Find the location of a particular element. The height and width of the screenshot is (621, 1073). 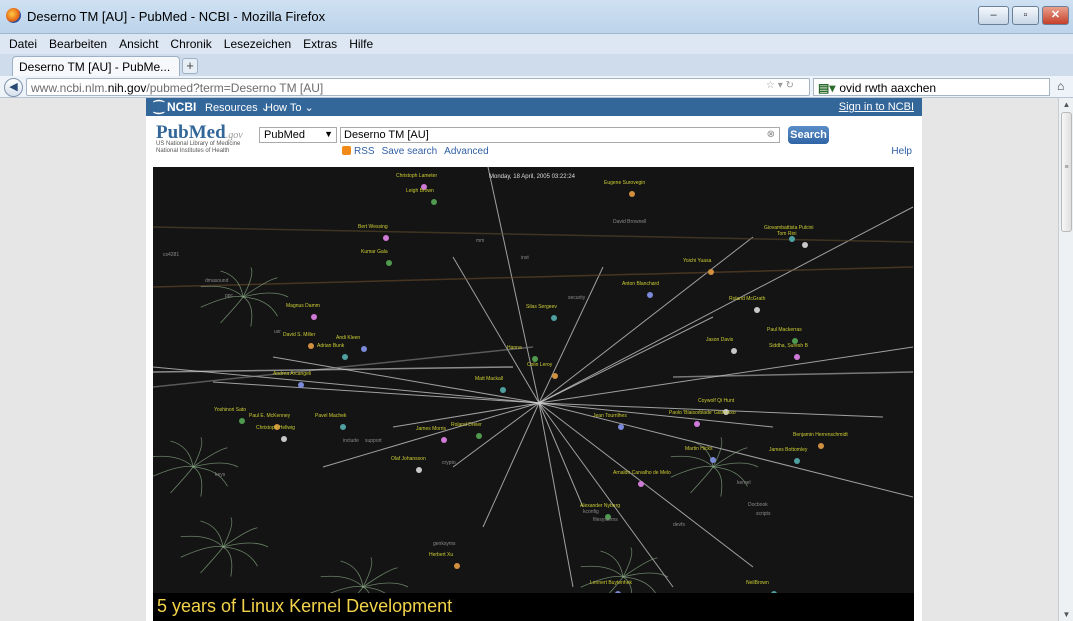

graph-node-label: genksyms is located at coordinates (444, 544).